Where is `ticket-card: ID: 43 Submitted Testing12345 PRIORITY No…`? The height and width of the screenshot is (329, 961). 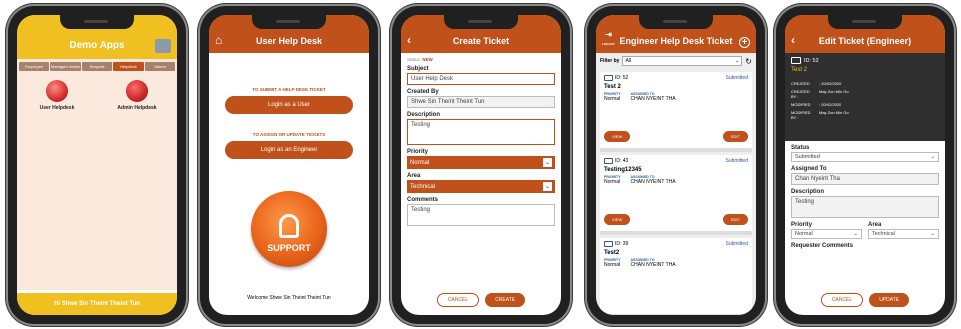 ticket-card: ID: 43 Submitted Testing12345 PRIORITY No… is located at coordinates (676, 195).